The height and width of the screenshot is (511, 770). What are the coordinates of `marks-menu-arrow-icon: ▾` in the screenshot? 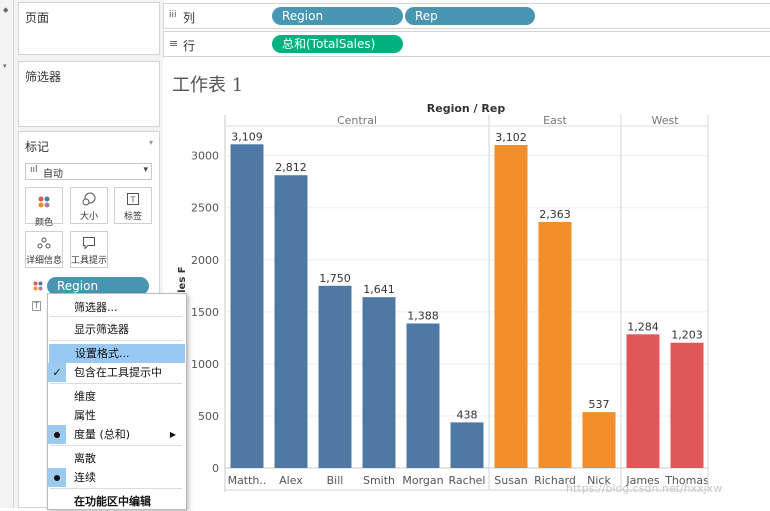 It's located at (151, 142).